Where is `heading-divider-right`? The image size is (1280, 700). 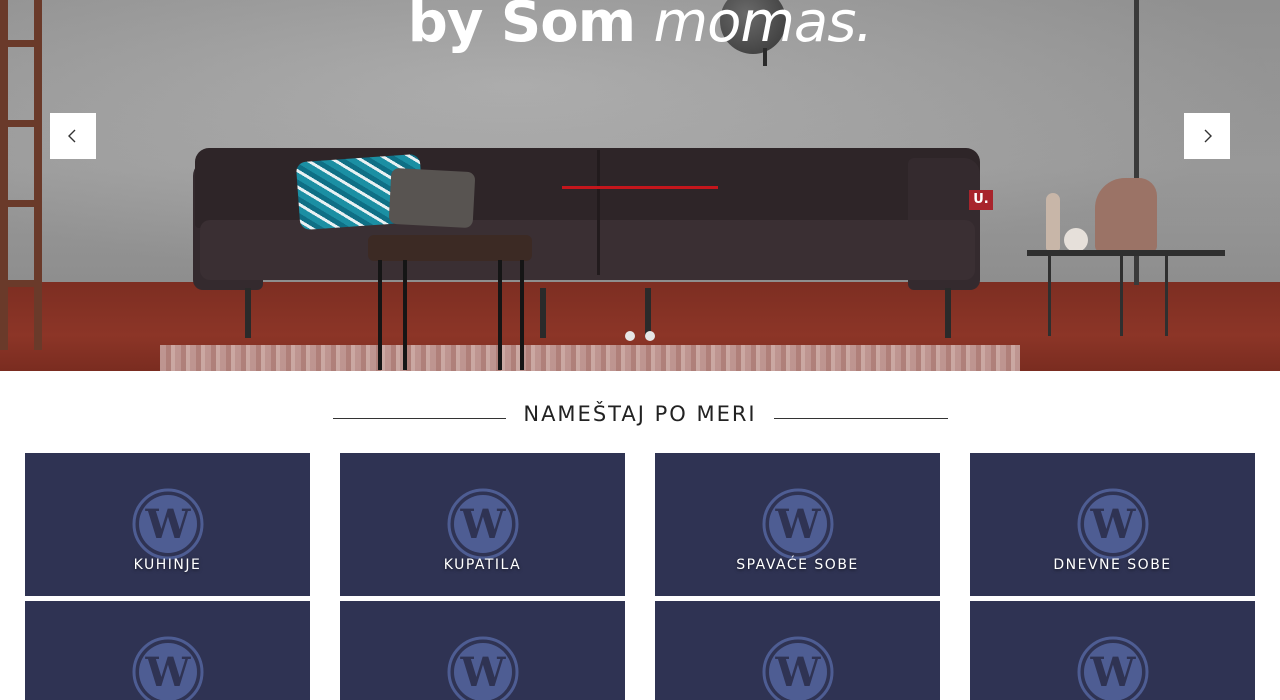 heading-divider-right is located at coordinates (861, 418).